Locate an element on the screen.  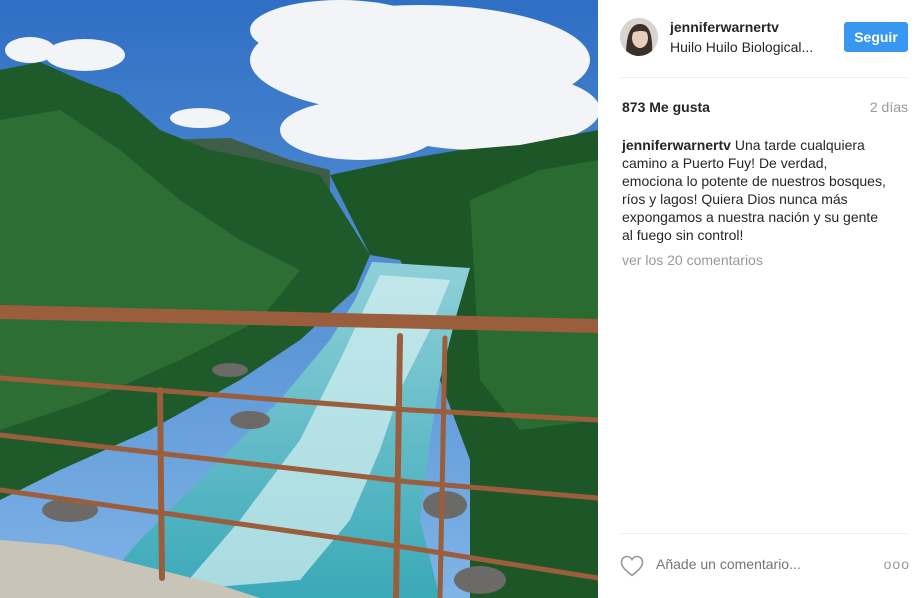
user-avatar-icon is located at coordinates (639, 37).